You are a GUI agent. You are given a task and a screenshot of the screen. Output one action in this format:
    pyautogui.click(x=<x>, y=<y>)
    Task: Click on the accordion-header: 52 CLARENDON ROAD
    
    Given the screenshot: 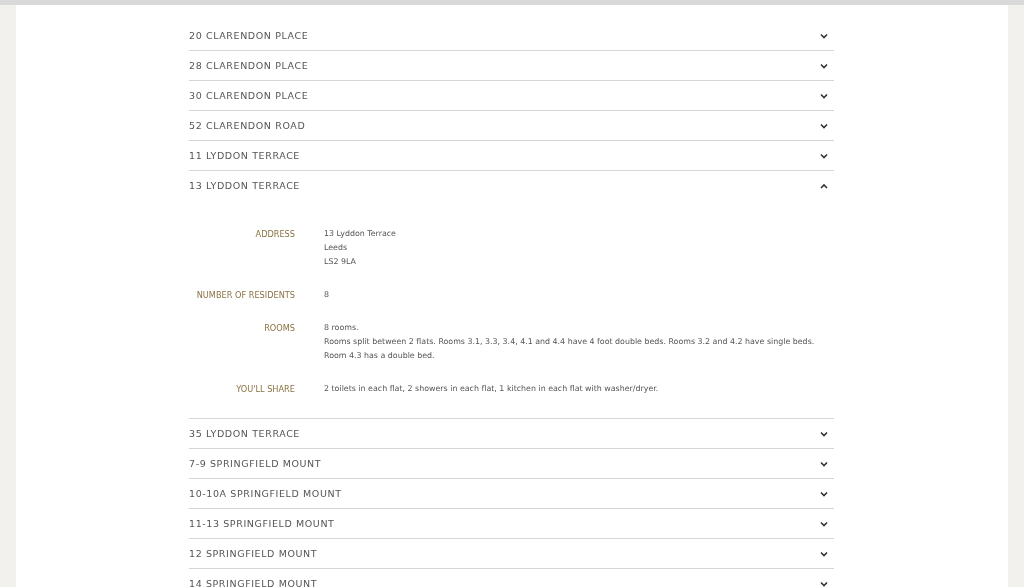 What is the action you would take?
    pyautogui.click(x=511, y=125)
    